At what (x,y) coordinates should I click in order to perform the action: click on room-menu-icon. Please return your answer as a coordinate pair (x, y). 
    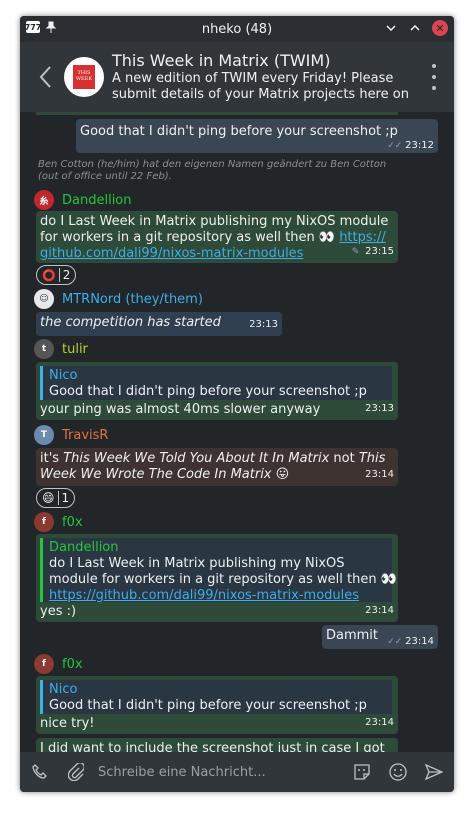
    Looking at the image, I should click on (434, 77).